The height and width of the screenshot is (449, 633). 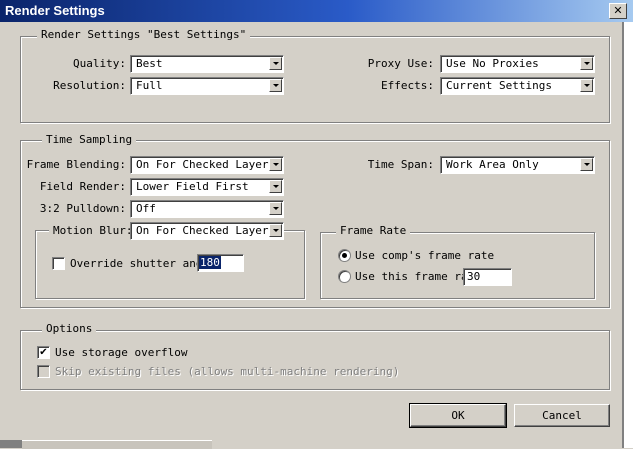 I want to click on proxy-use-dropdown: Use No Proxies, so click(x=517, y=64).